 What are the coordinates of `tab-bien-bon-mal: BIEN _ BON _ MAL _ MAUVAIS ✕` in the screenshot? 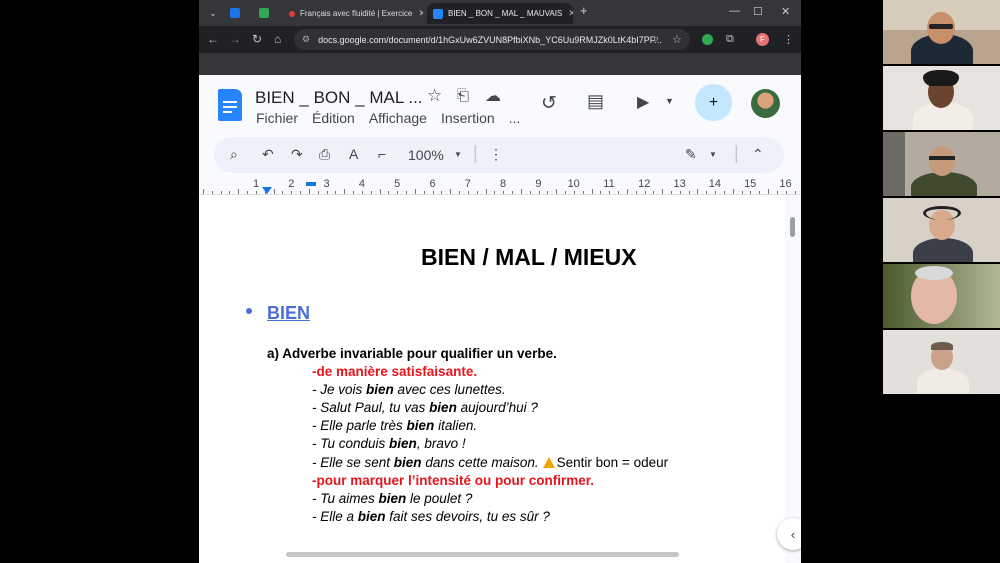 It's located at (500, 13).